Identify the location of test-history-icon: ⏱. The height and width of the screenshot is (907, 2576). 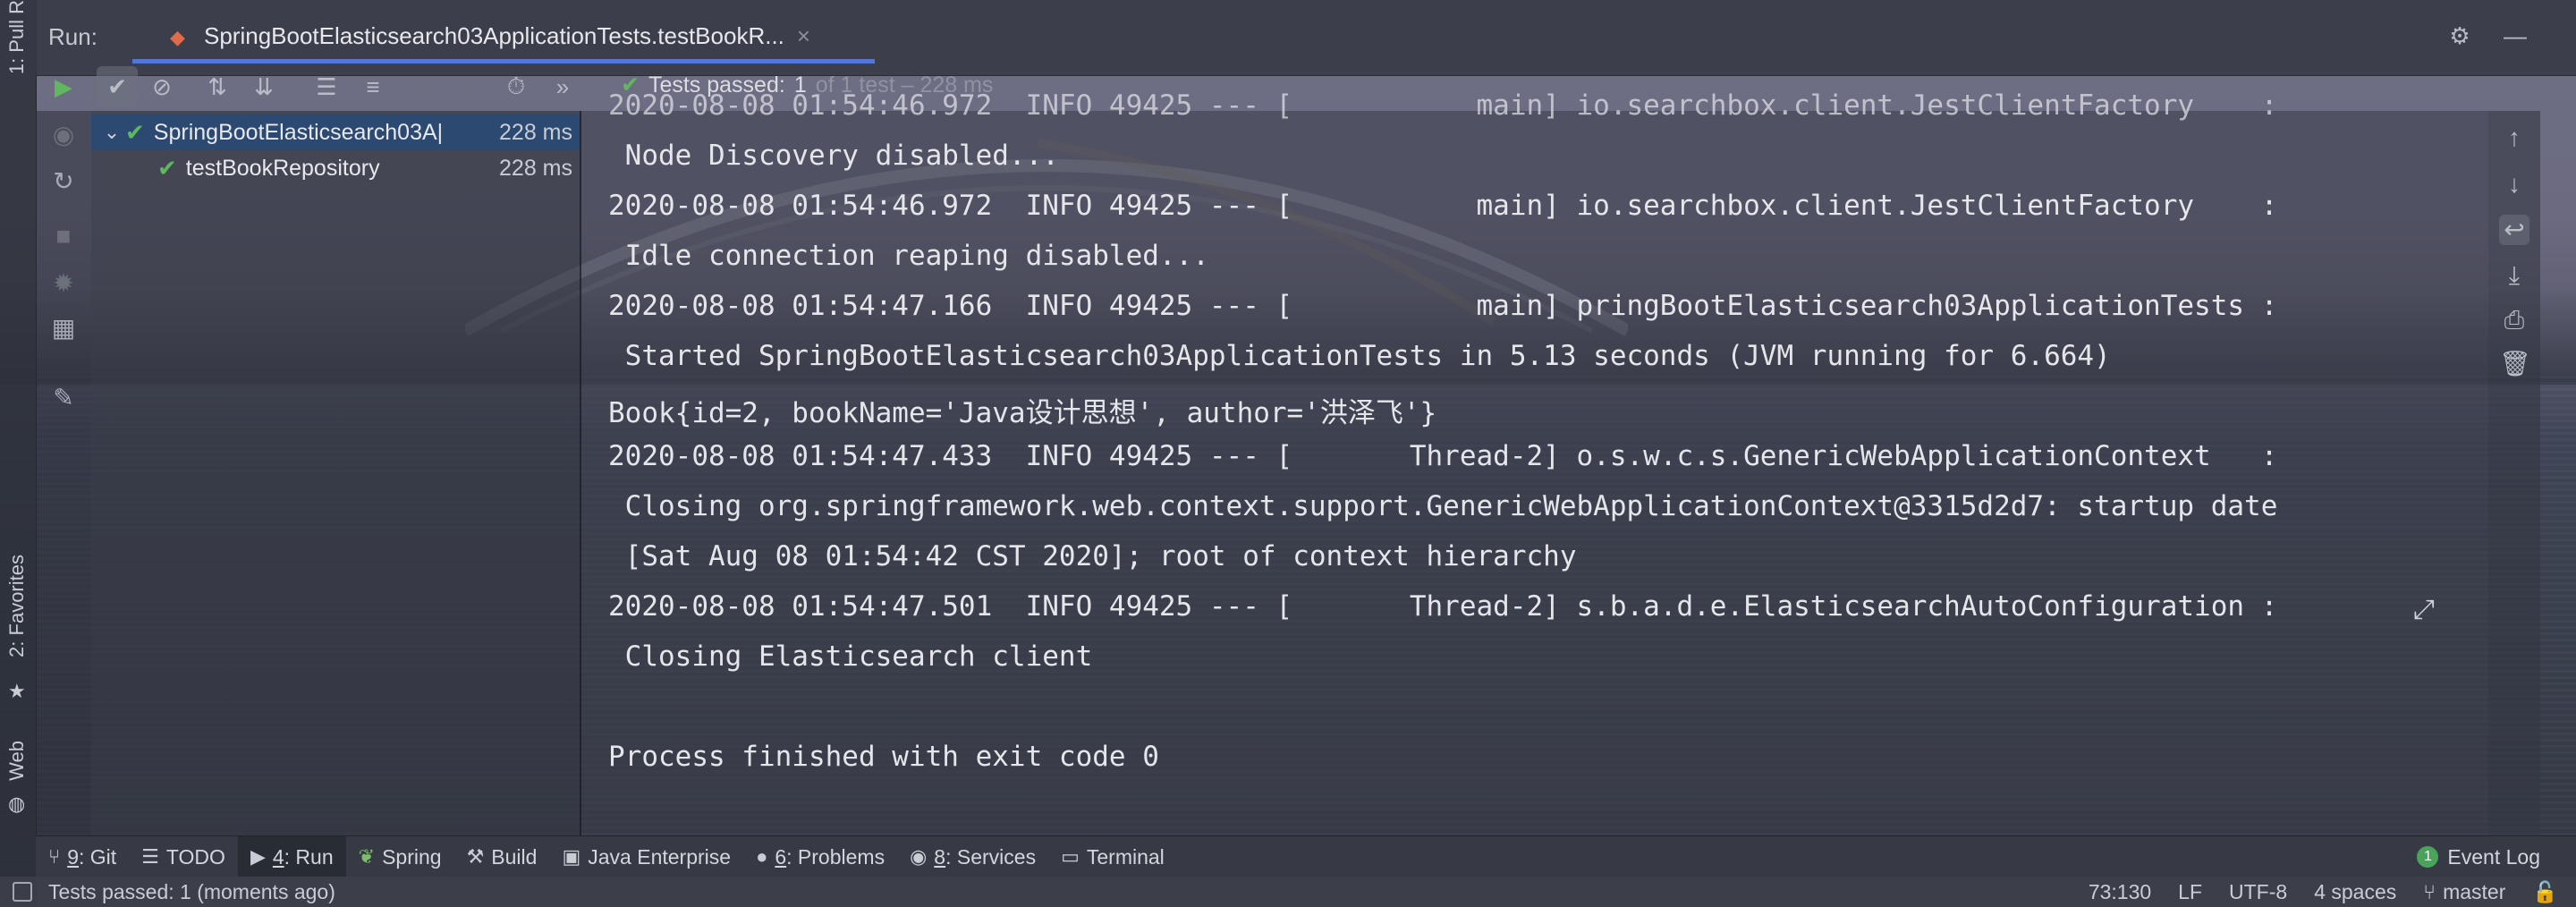
(516, 86).